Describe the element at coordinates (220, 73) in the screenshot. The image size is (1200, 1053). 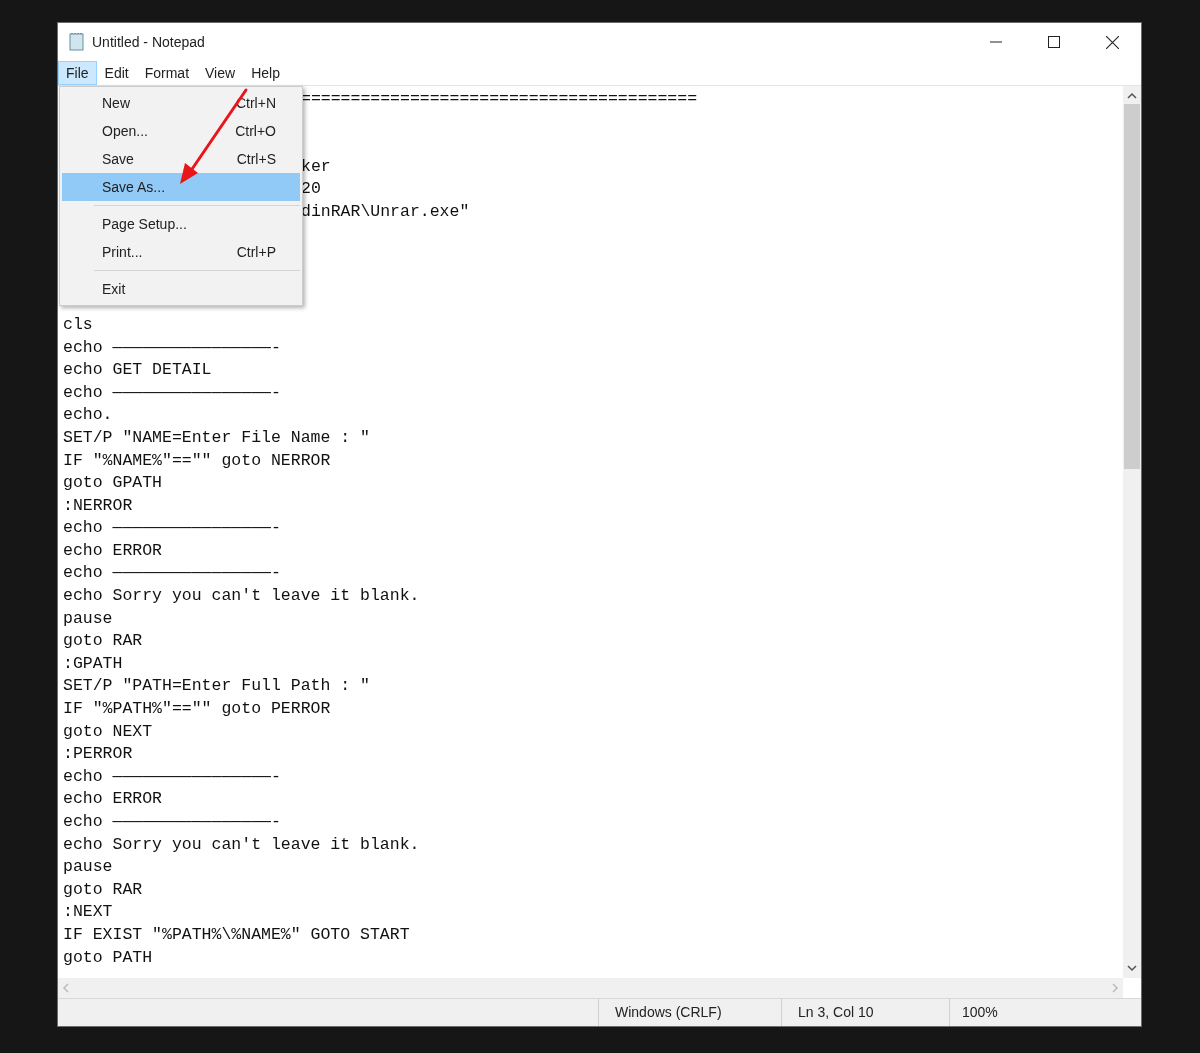
I see `menu-bar-item: View` at that location.